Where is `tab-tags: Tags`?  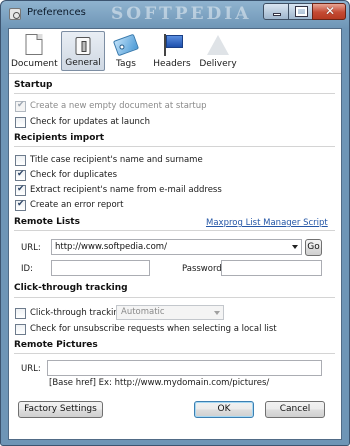 tab-tags: Tags is located at coordinates (126, 51).